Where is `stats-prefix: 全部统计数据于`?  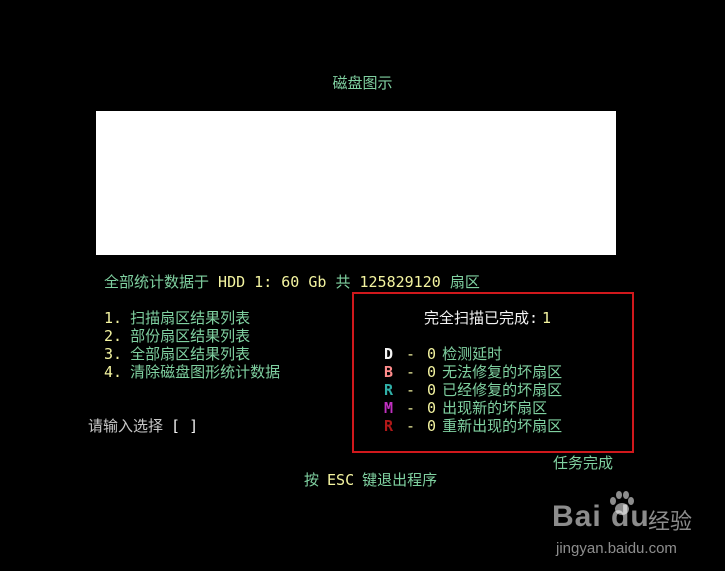 stats-prefix: 全部统计数据于 is located at coordinates (157, 282).